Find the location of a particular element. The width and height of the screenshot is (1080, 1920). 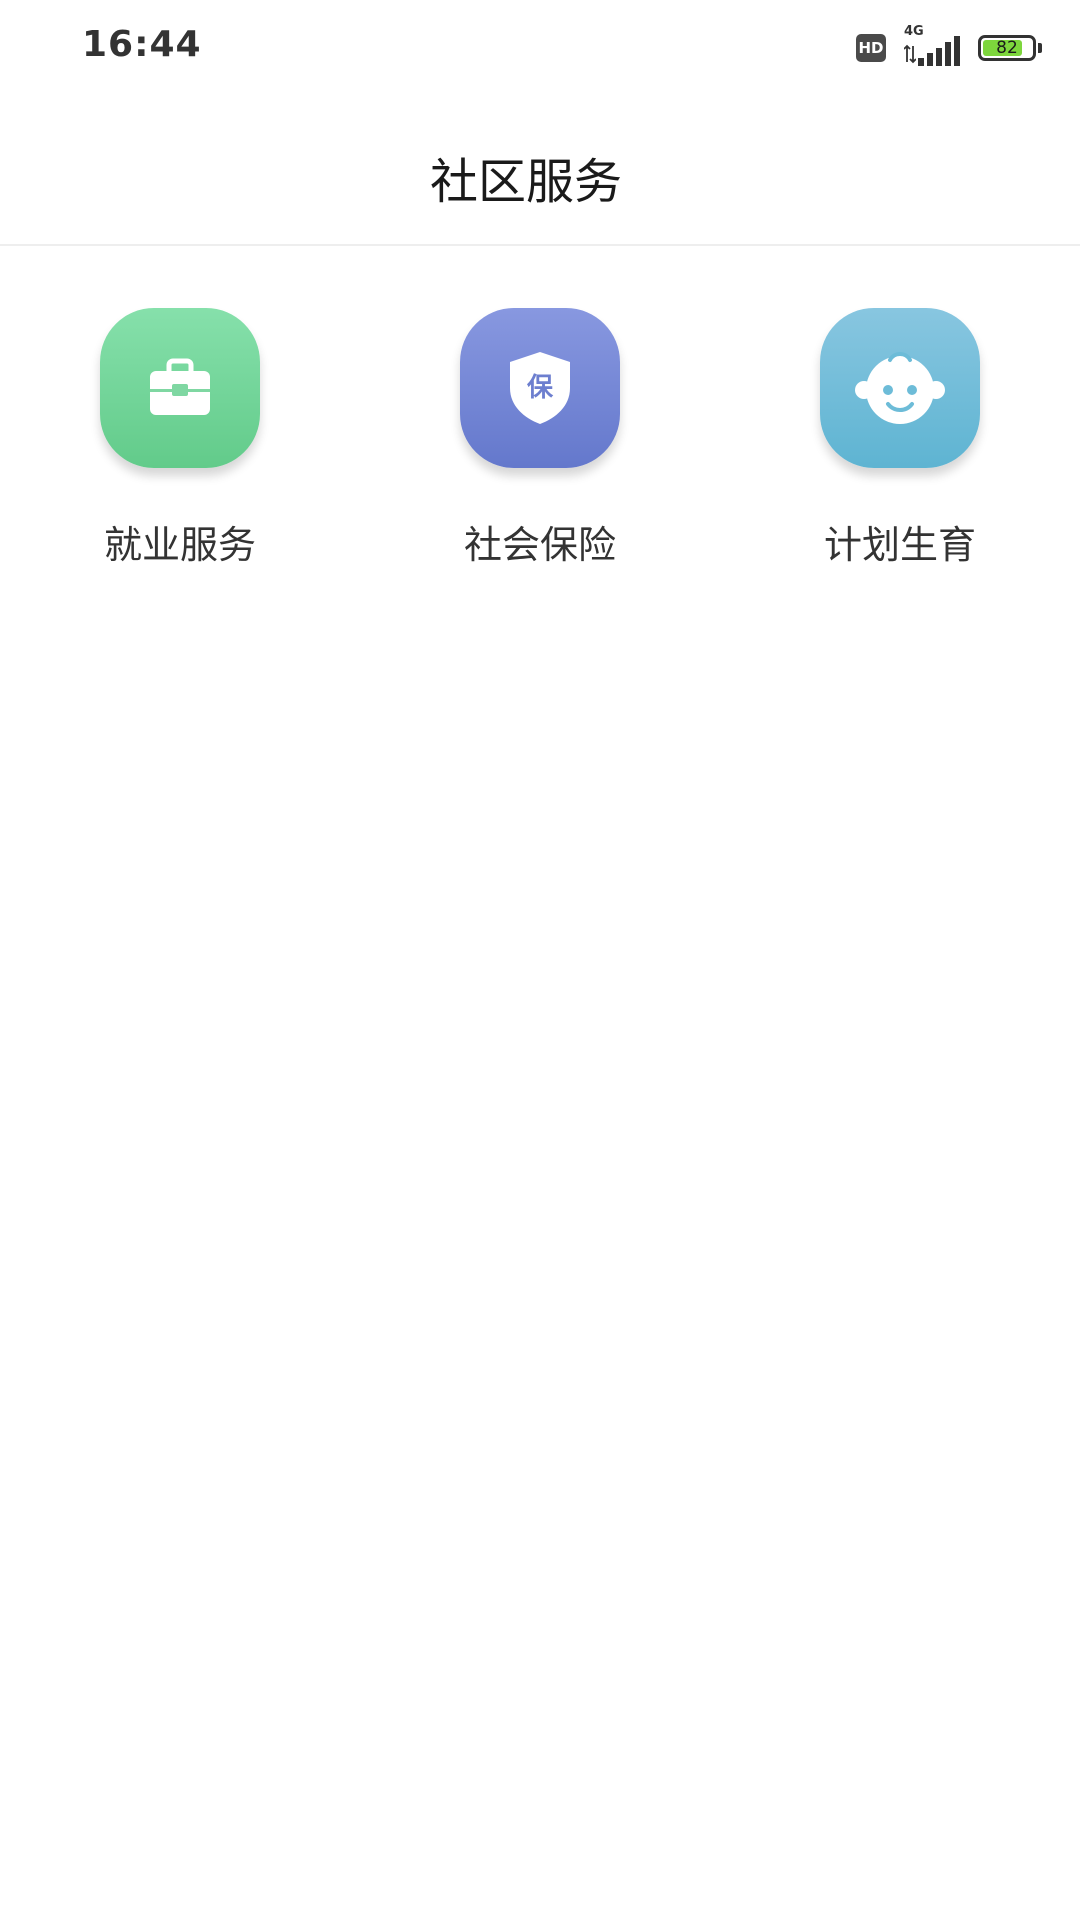

briefcase-icon is located at coordinates (180, 386).